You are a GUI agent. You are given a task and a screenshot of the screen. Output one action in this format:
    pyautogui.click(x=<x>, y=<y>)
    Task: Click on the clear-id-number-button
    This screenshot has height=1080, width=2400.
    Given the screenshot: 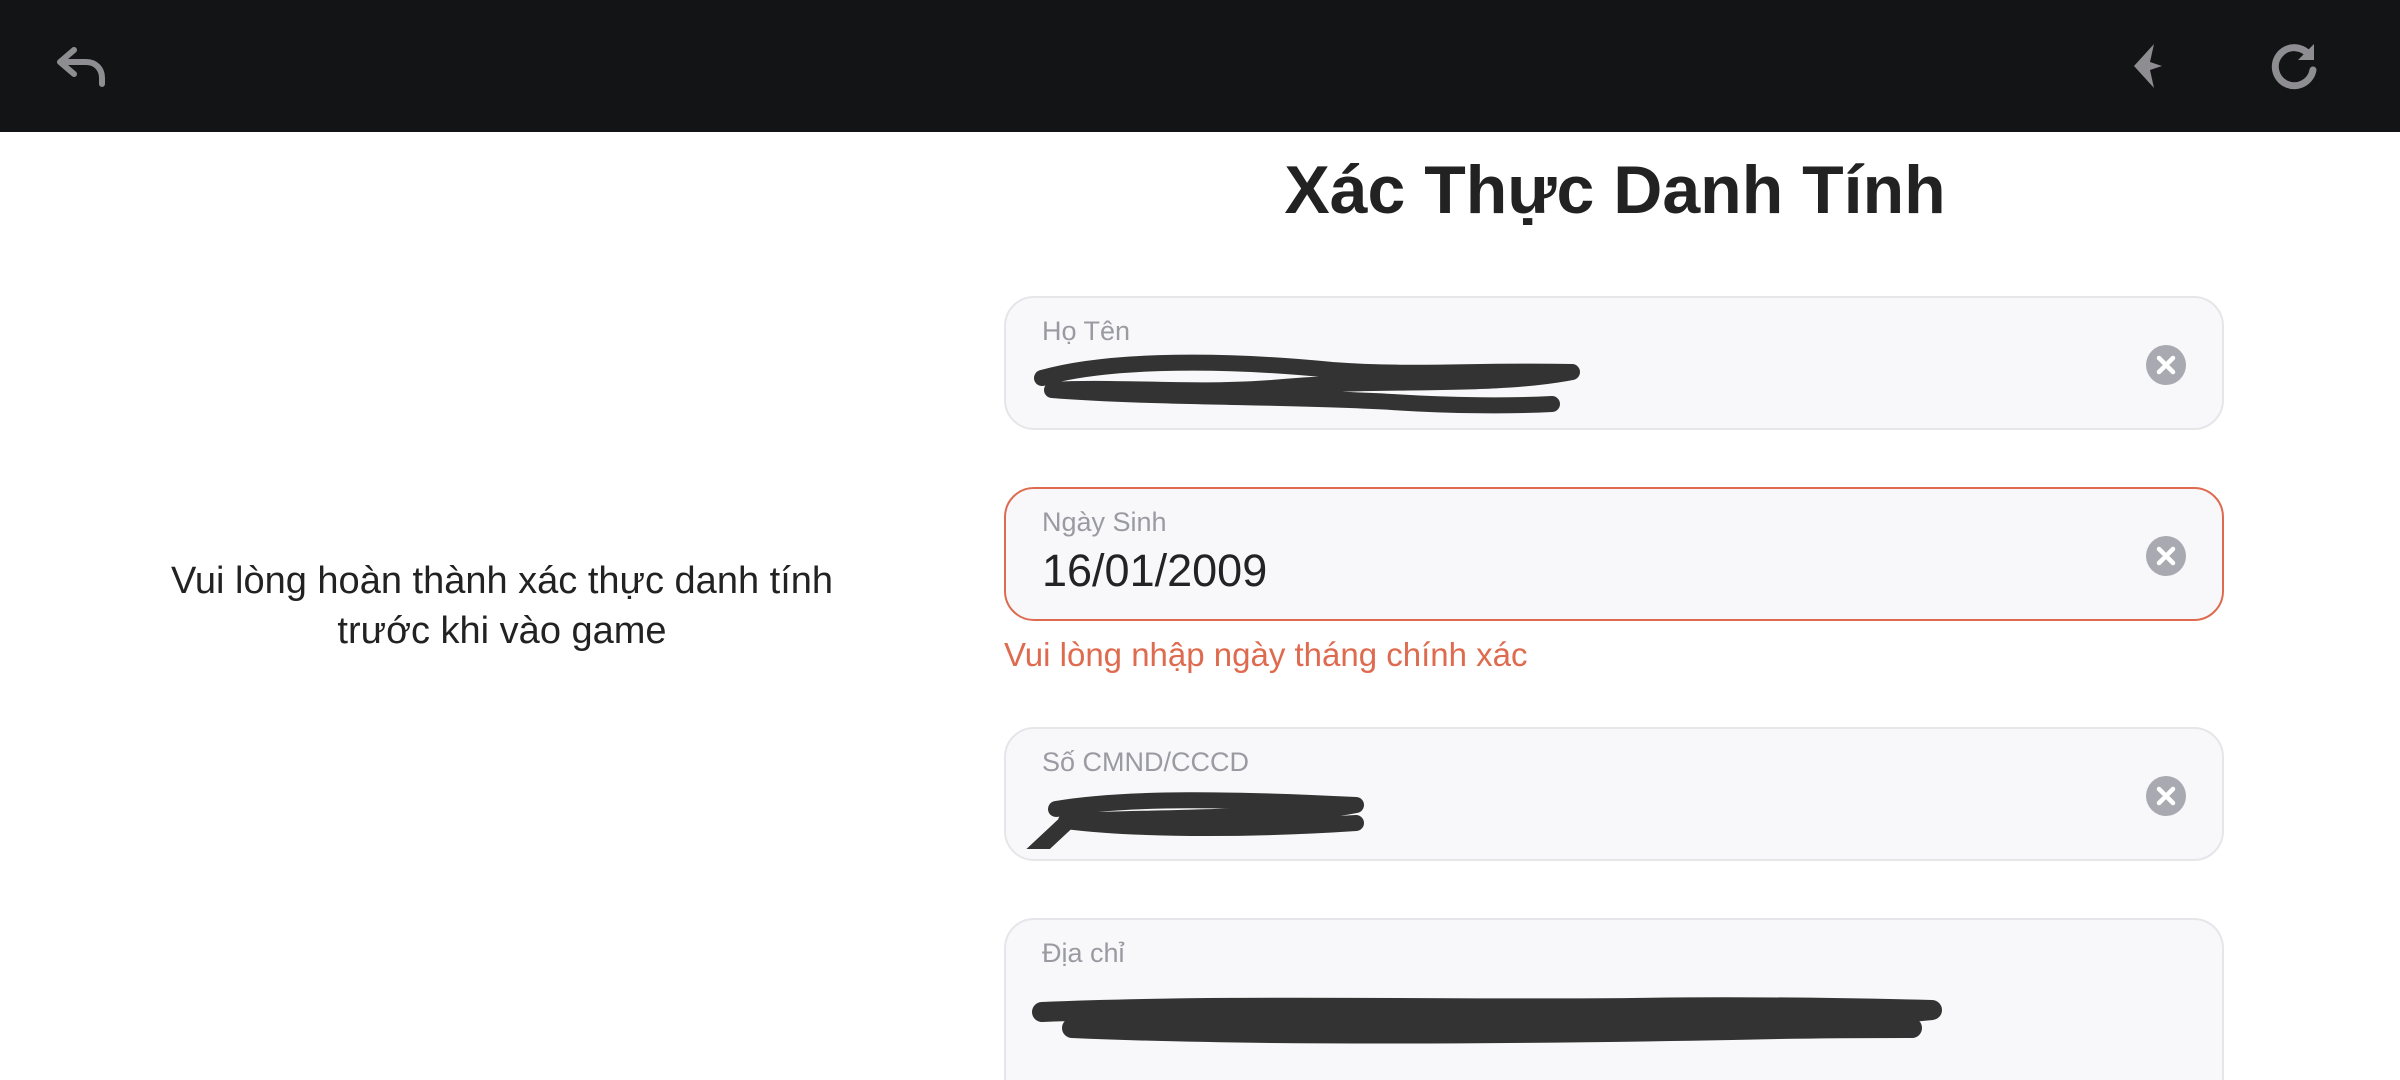 What is the action you would take?
    pyautogui.click(x=2166, y=796)
    